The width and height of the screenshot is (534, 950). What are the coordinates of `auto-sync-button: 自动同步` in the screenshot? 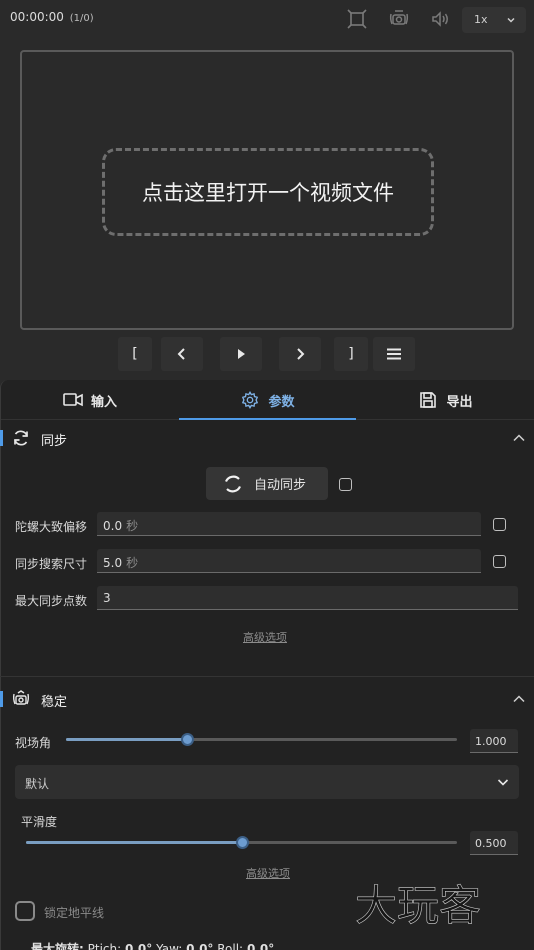 It's located at (267, 483).